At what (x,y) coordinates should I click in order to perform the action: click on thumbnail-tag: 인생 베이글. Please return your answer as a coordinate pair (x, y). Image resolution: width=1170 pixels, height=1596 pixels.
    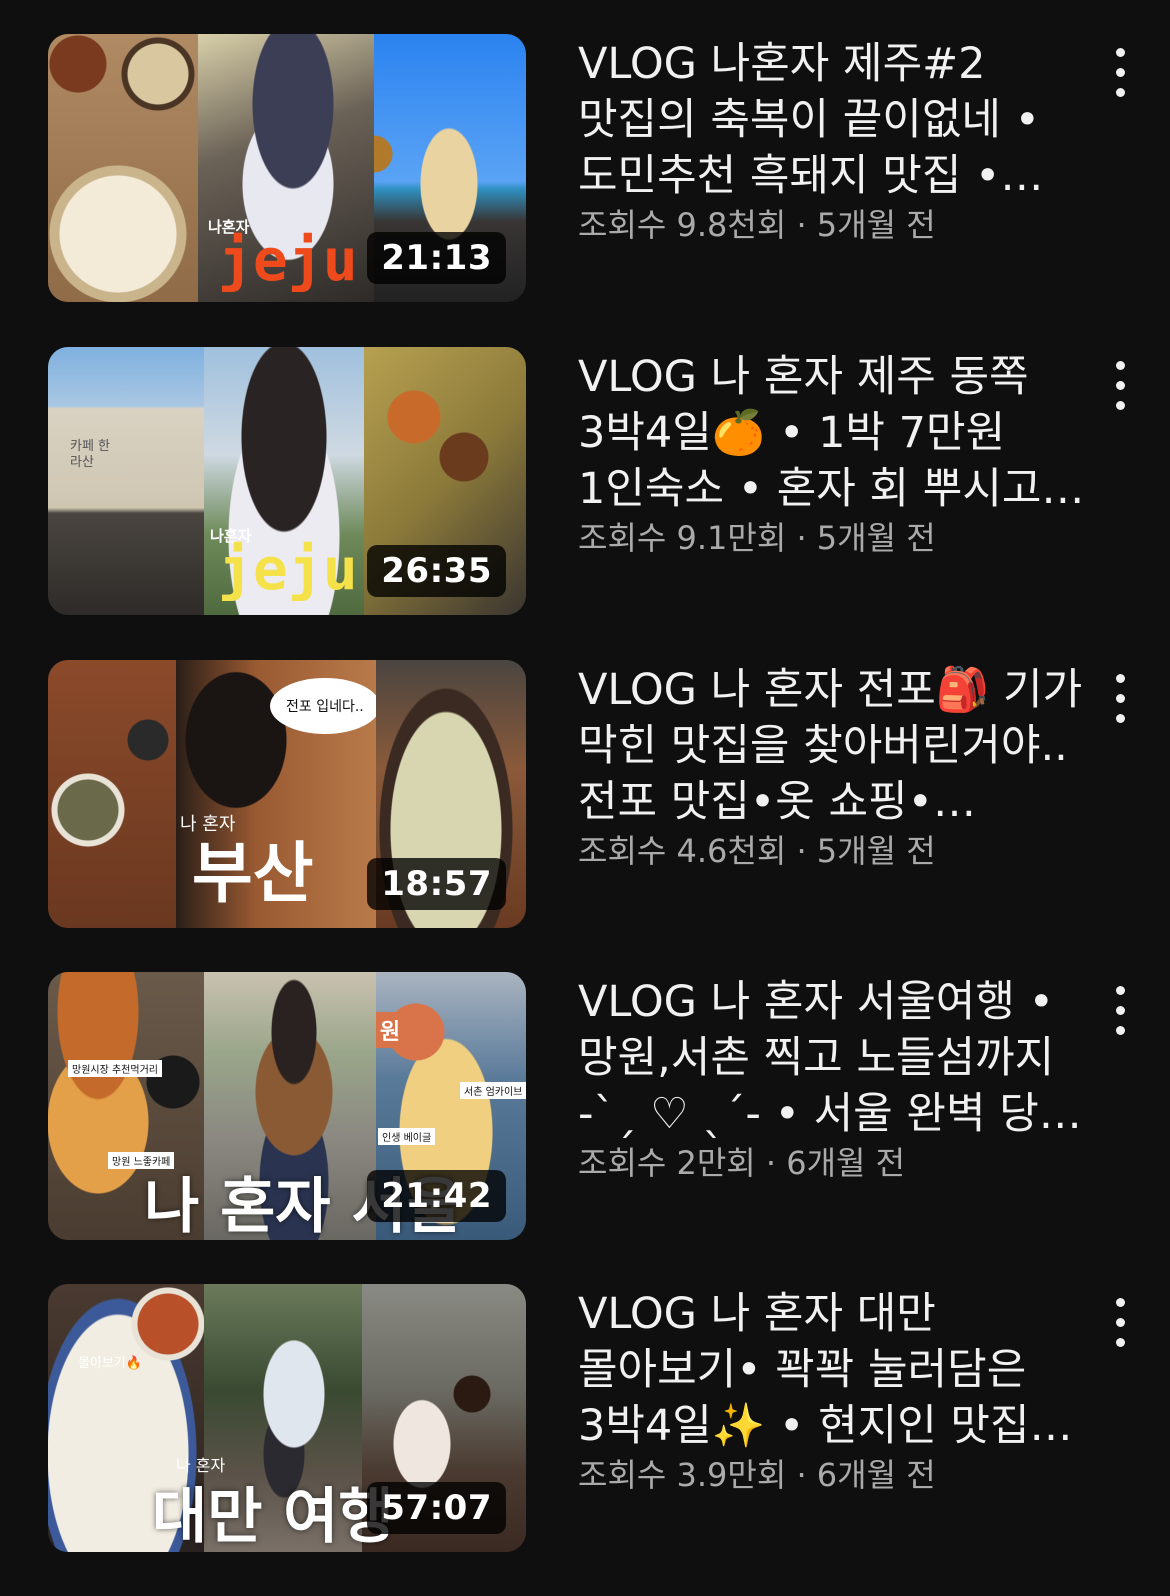
    Looking at the image, I should click on (407, 1136).